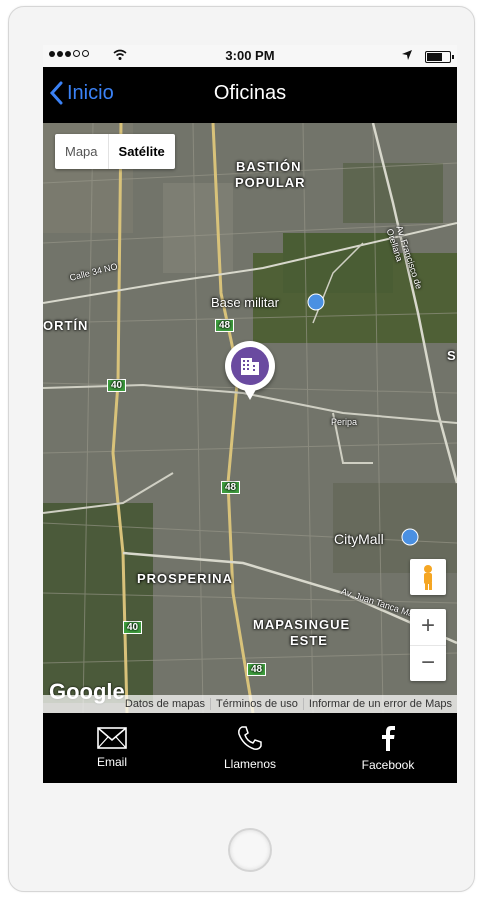  I want to click on tab-facebook: Facebook, so click(388, 748).